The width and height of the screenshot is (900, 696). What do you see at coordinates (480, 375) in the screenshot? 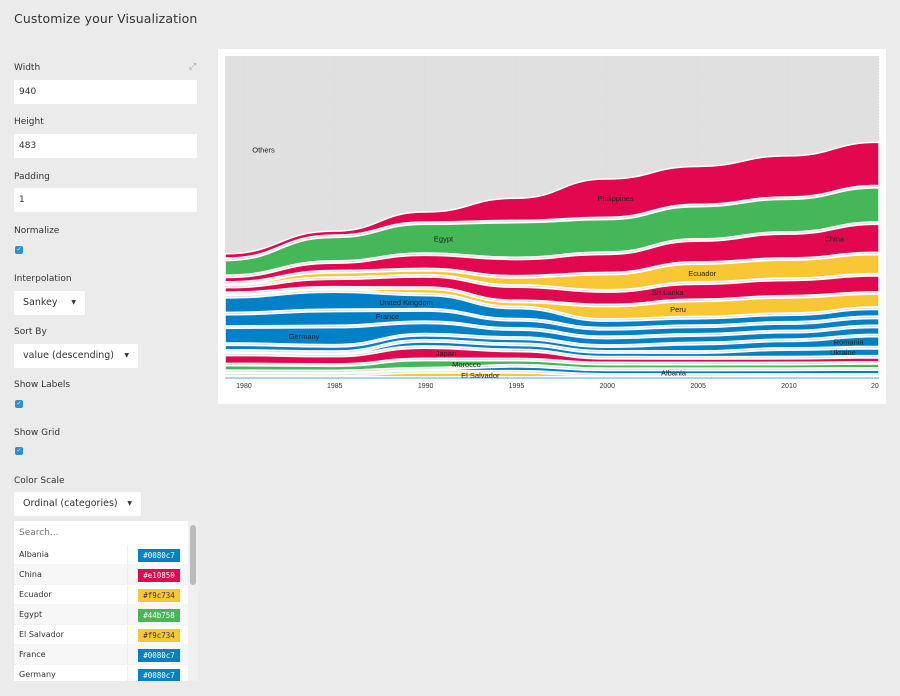
I see `series-label: El Salvador` at bounding box center [480, 375].